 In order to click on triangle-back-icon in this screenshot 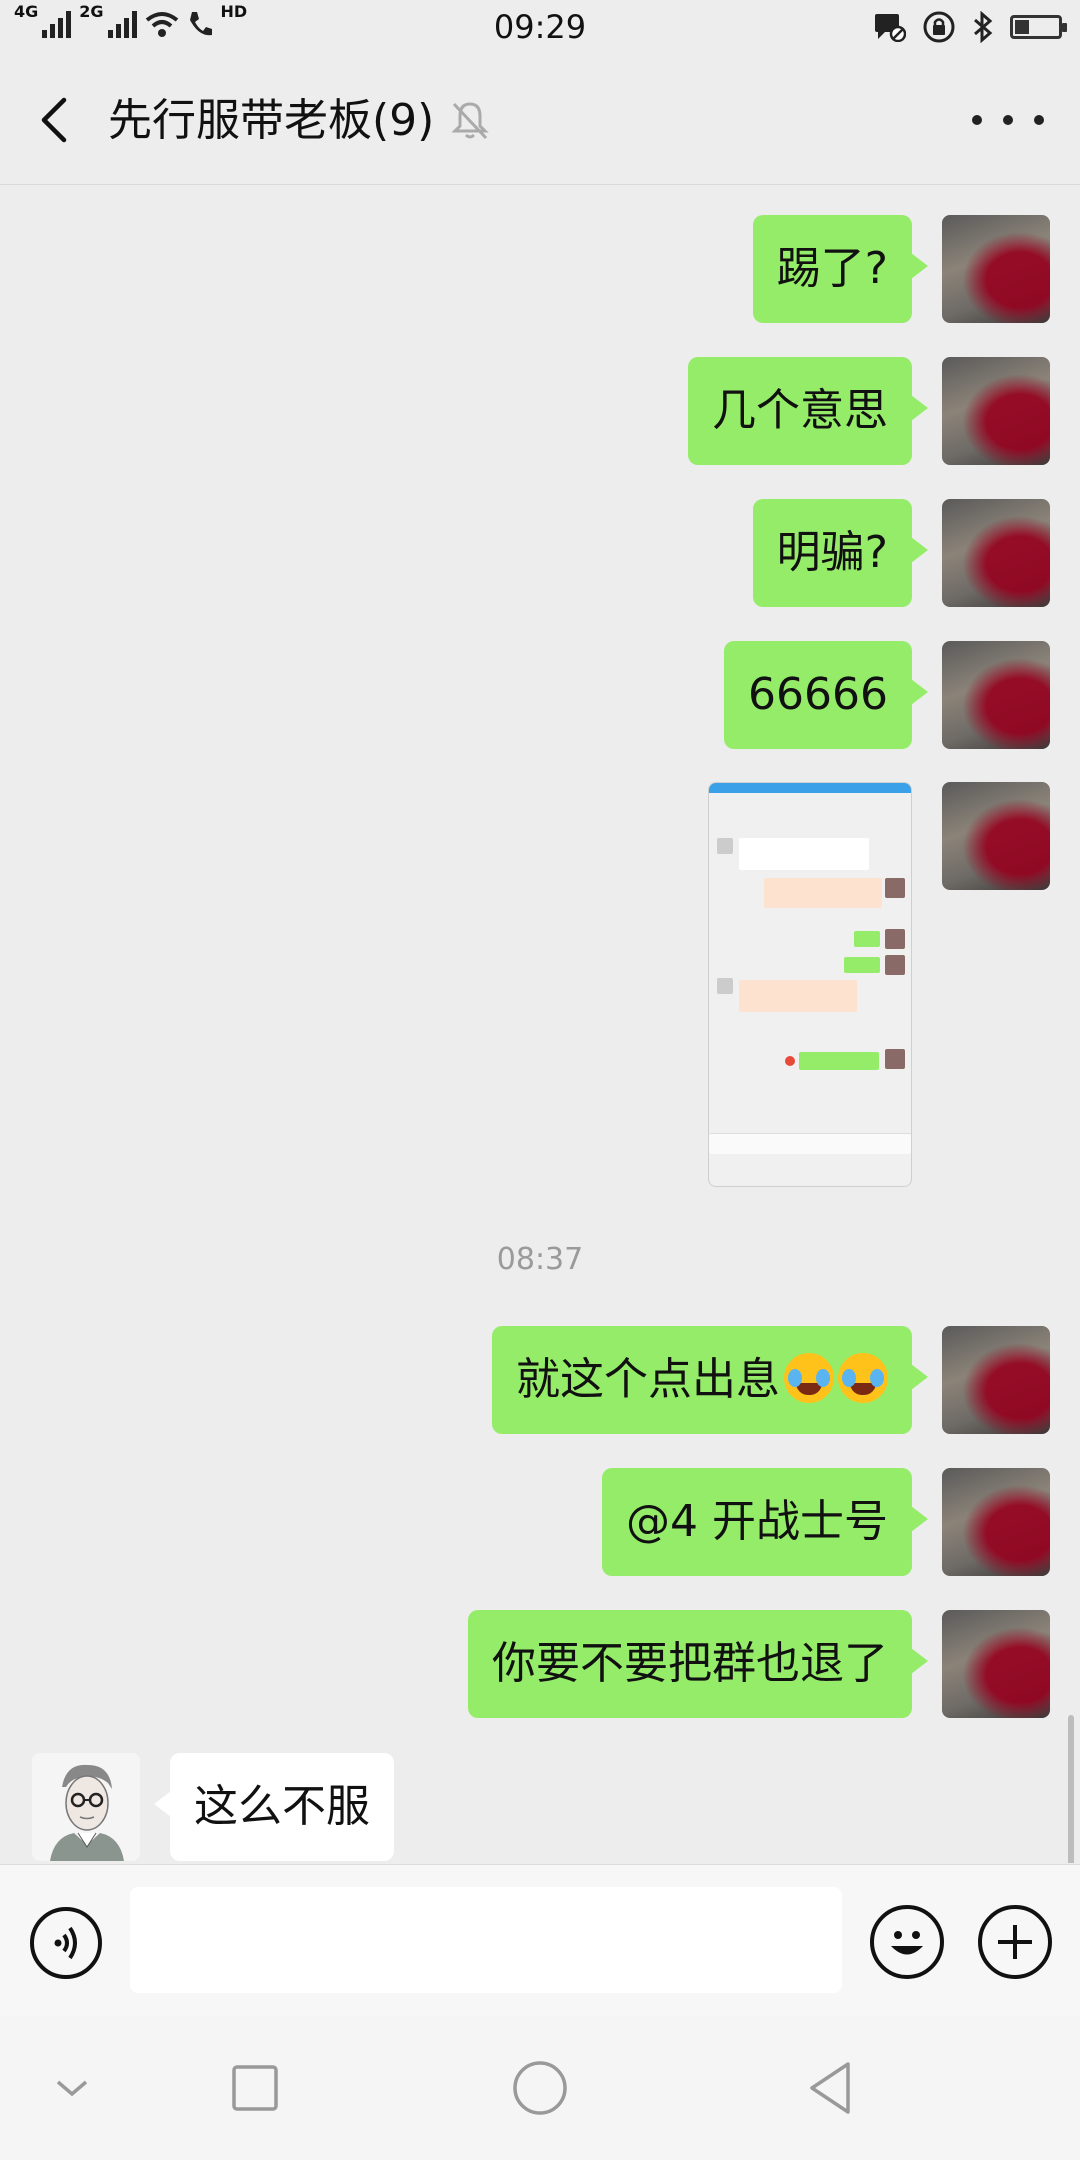, I will do `click(830, 2088)`.